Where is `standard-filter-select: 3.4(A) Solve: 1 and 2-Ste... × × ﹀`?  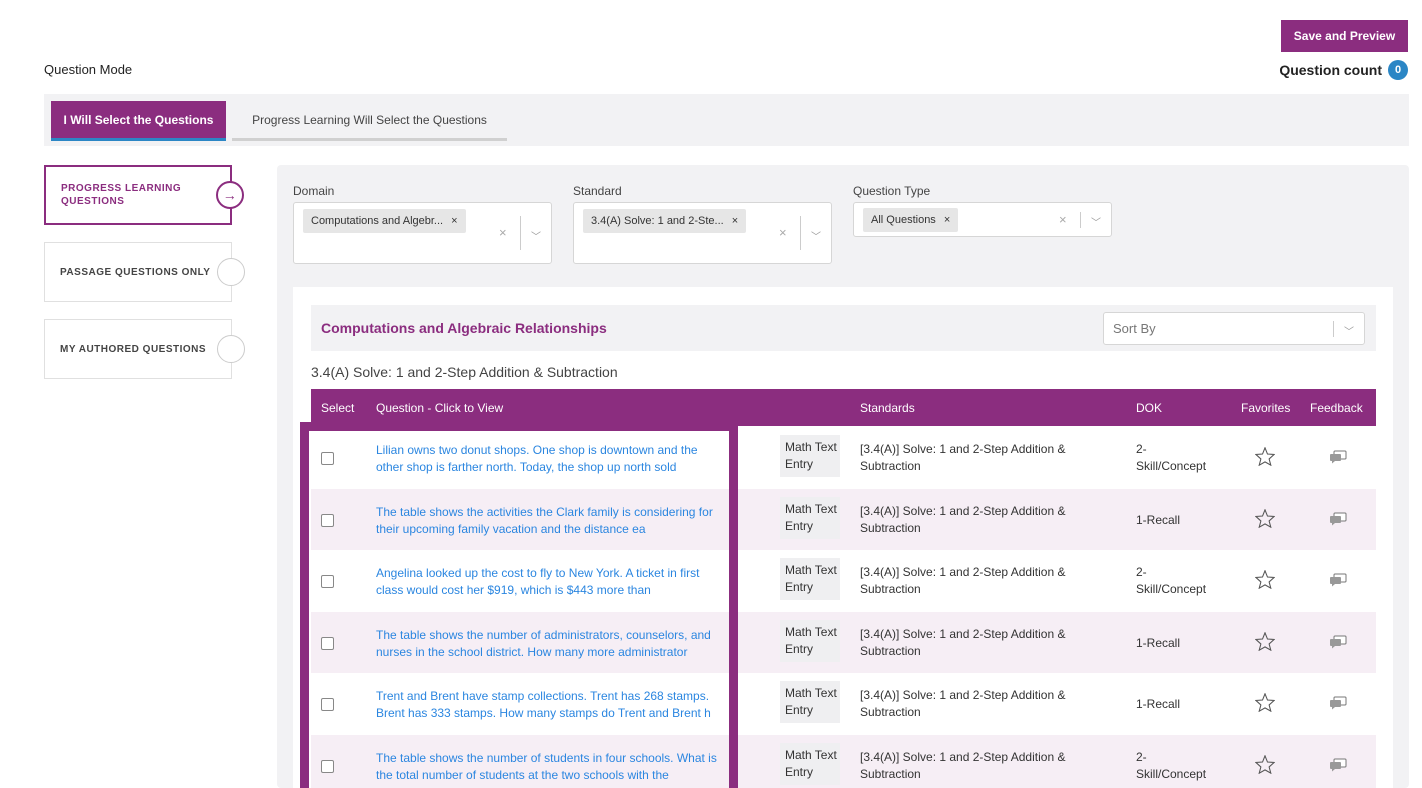
standard-filter-select: 3.4(A) Solve: 1 and 2-Ste... × × ﹀ is located at coordinates (702, 233).